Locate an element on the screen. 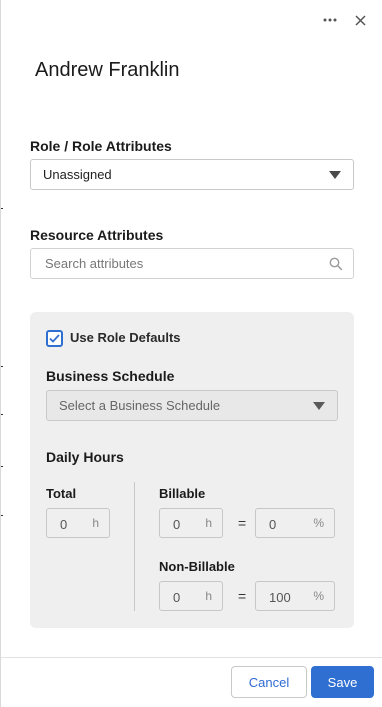 This screenshot has width=382, height=707. total-hours-value: 0 is located at coordinates (64, 524).